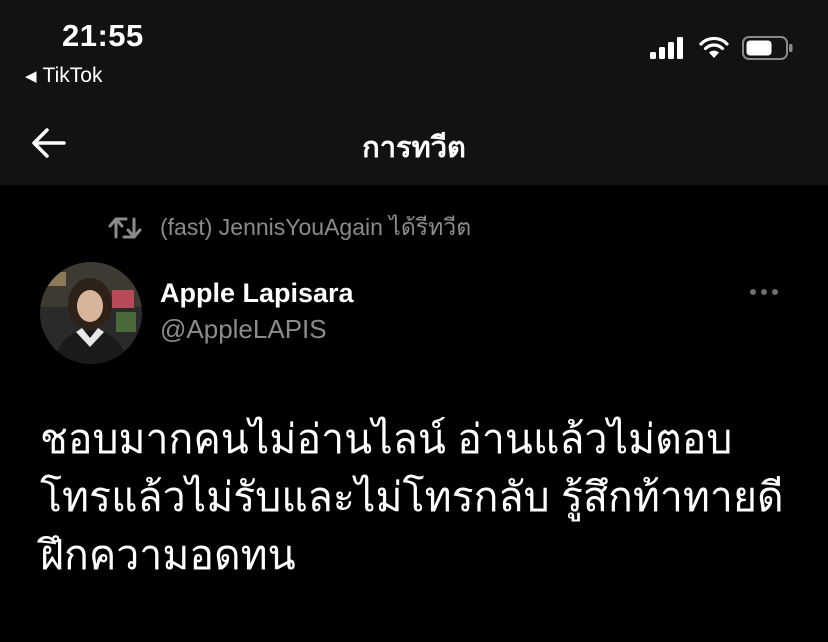 This screenshot has height=642, width=828. I want to click on retweet-attribution: (fast) JennisYouAgain ได้รีทวีต, so click(289, 228).